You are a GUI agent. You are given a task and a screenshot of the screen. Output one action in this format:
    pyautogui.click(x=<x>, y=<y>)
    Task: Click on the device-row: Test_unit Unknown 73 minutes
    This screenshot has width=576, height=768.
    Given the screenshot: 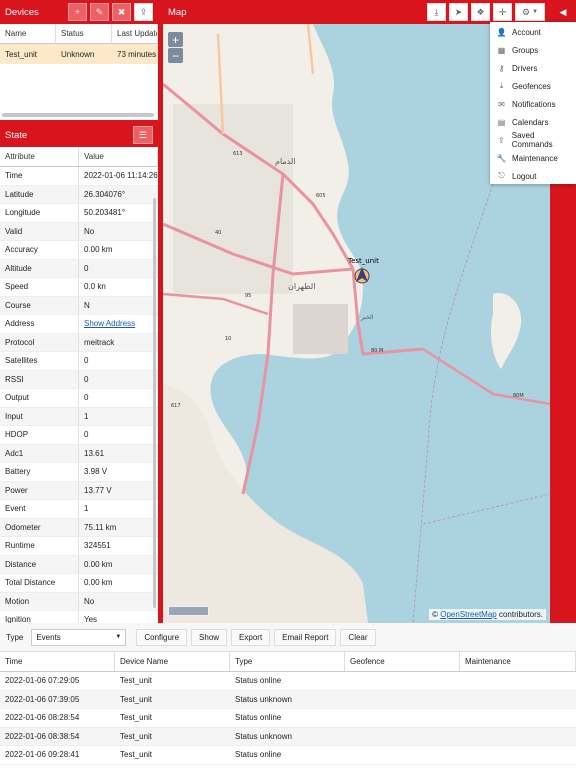 What is the action you would take?
    pyautogui.click(x=79, y=54)
    